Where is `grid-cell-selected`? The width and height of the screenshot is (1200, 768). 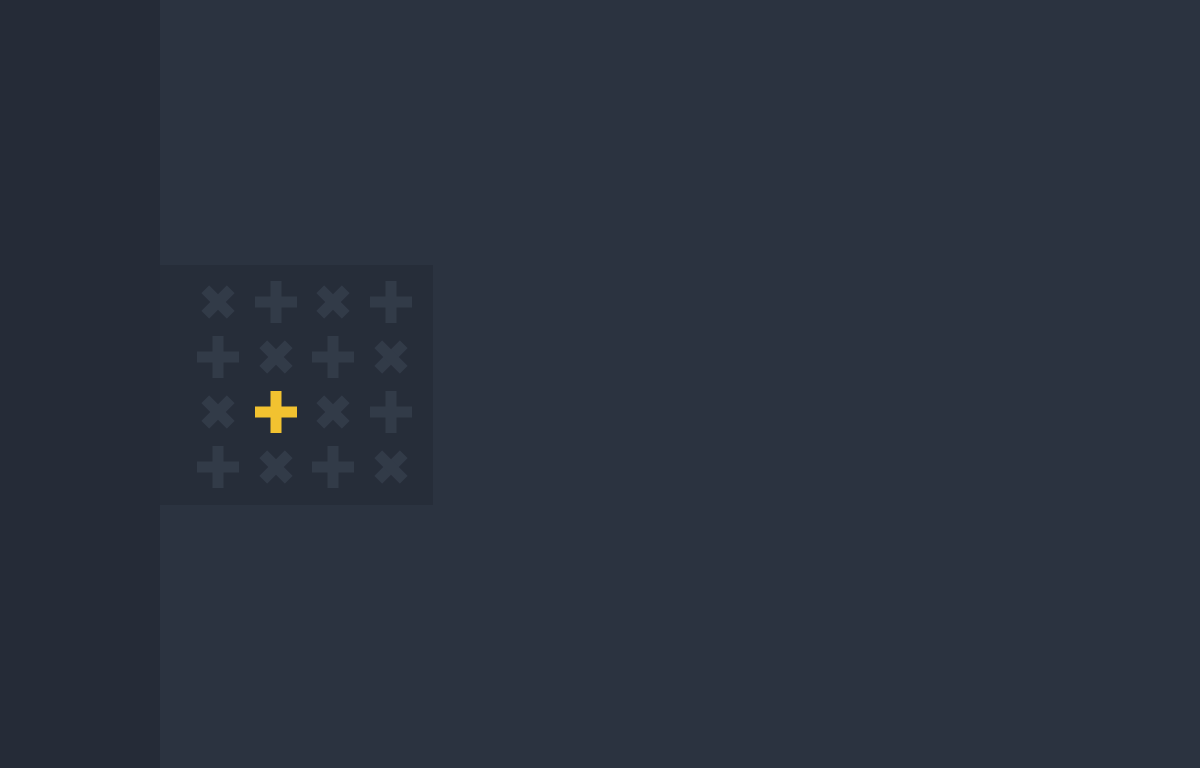
grid-cell-selected is located at coordinates (276, 412).